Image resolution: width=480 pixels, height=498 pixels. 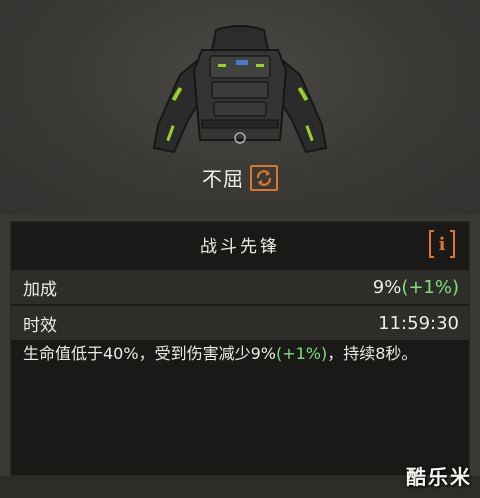 What do you see at coordinates (149, 353) in the screenshot?
I see `description-text: 生命值低于40%，受到伤害减少9%` at bounding box center [149, 353].